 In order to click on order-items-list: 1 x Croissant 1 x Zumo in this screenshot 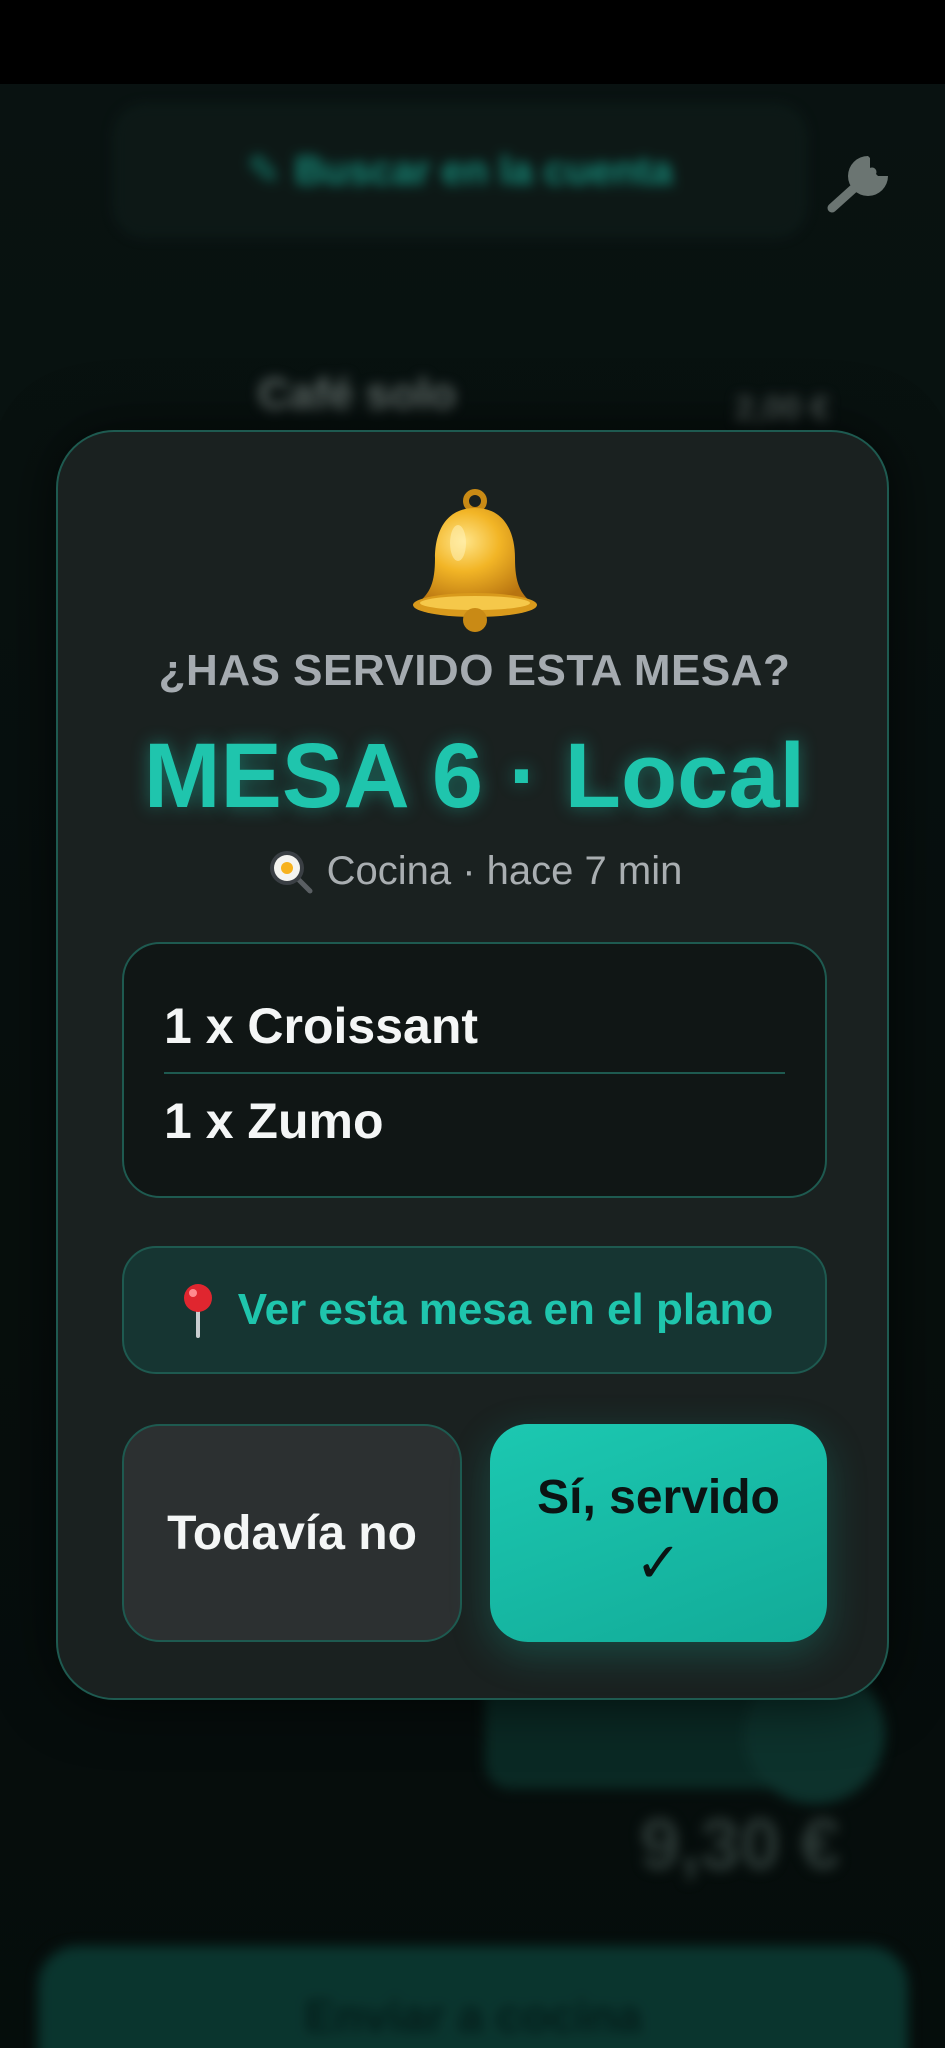, I will do `click(474, 1070)`.